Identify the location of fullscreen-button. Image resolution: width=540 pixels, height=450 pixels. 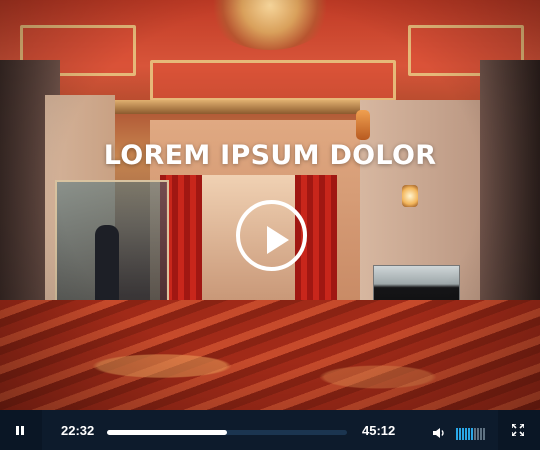
(519, 430).